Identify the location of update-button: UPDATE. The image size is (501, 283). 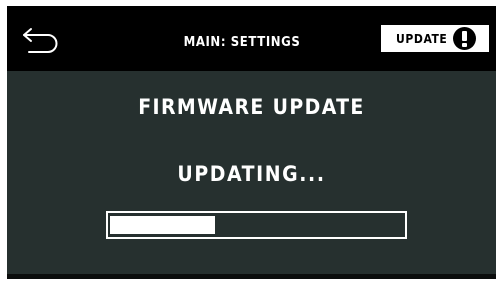
(435, 38).